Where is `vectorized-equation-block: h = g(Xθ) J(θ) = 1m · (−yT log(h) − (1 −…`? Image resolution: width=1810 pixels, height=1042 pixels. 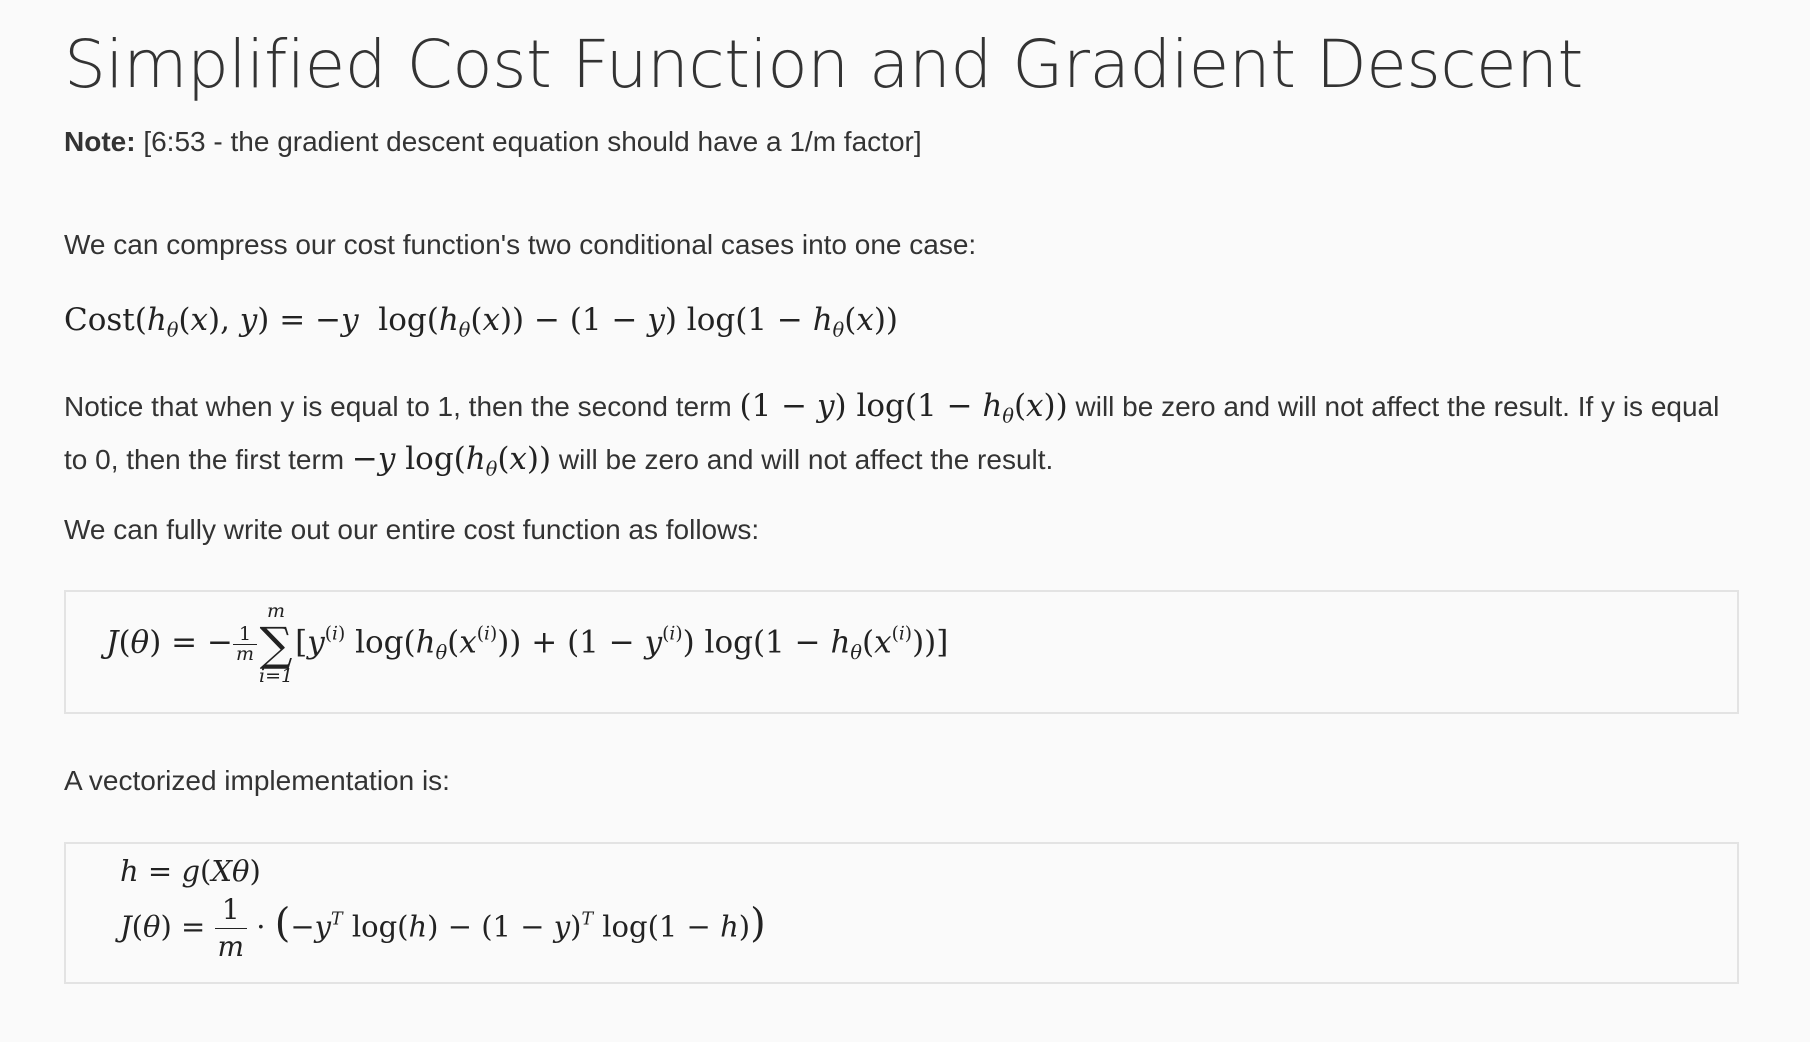
vectorized-equation-block: h = g(Xθ) J(θ) = 1m · (−yT log(h) − (1 −… is located at coordinates (901, 913).